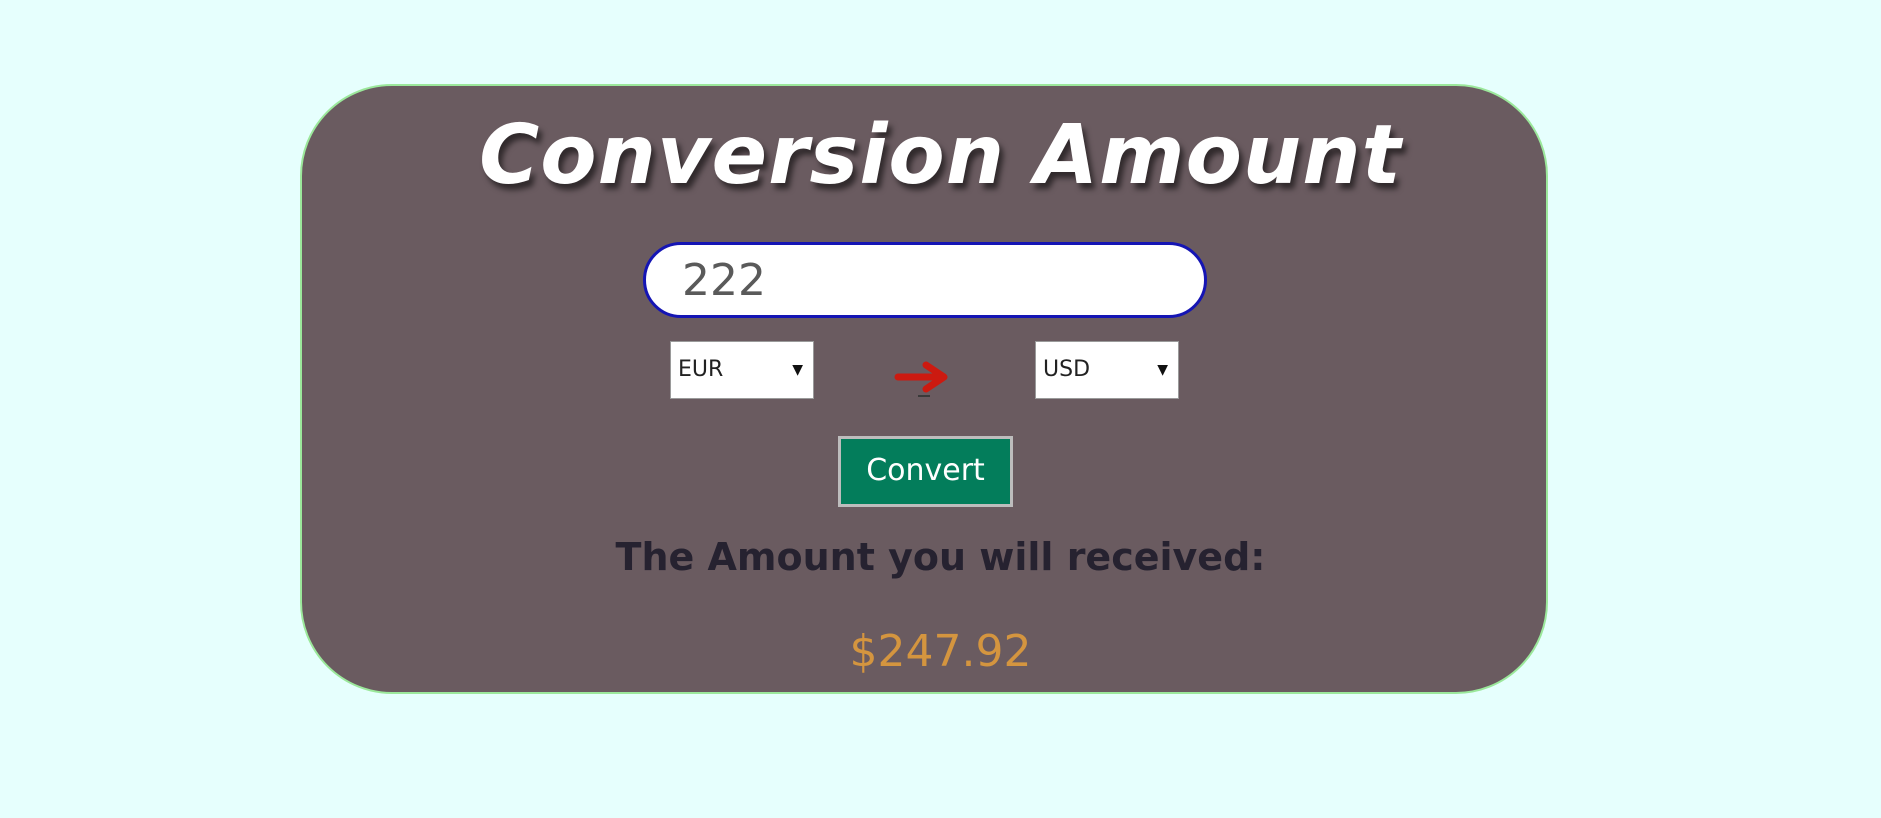 The width and height of the screenshot is (1881, 818). I want to click on convert-button: Convert, so click(925, 471).